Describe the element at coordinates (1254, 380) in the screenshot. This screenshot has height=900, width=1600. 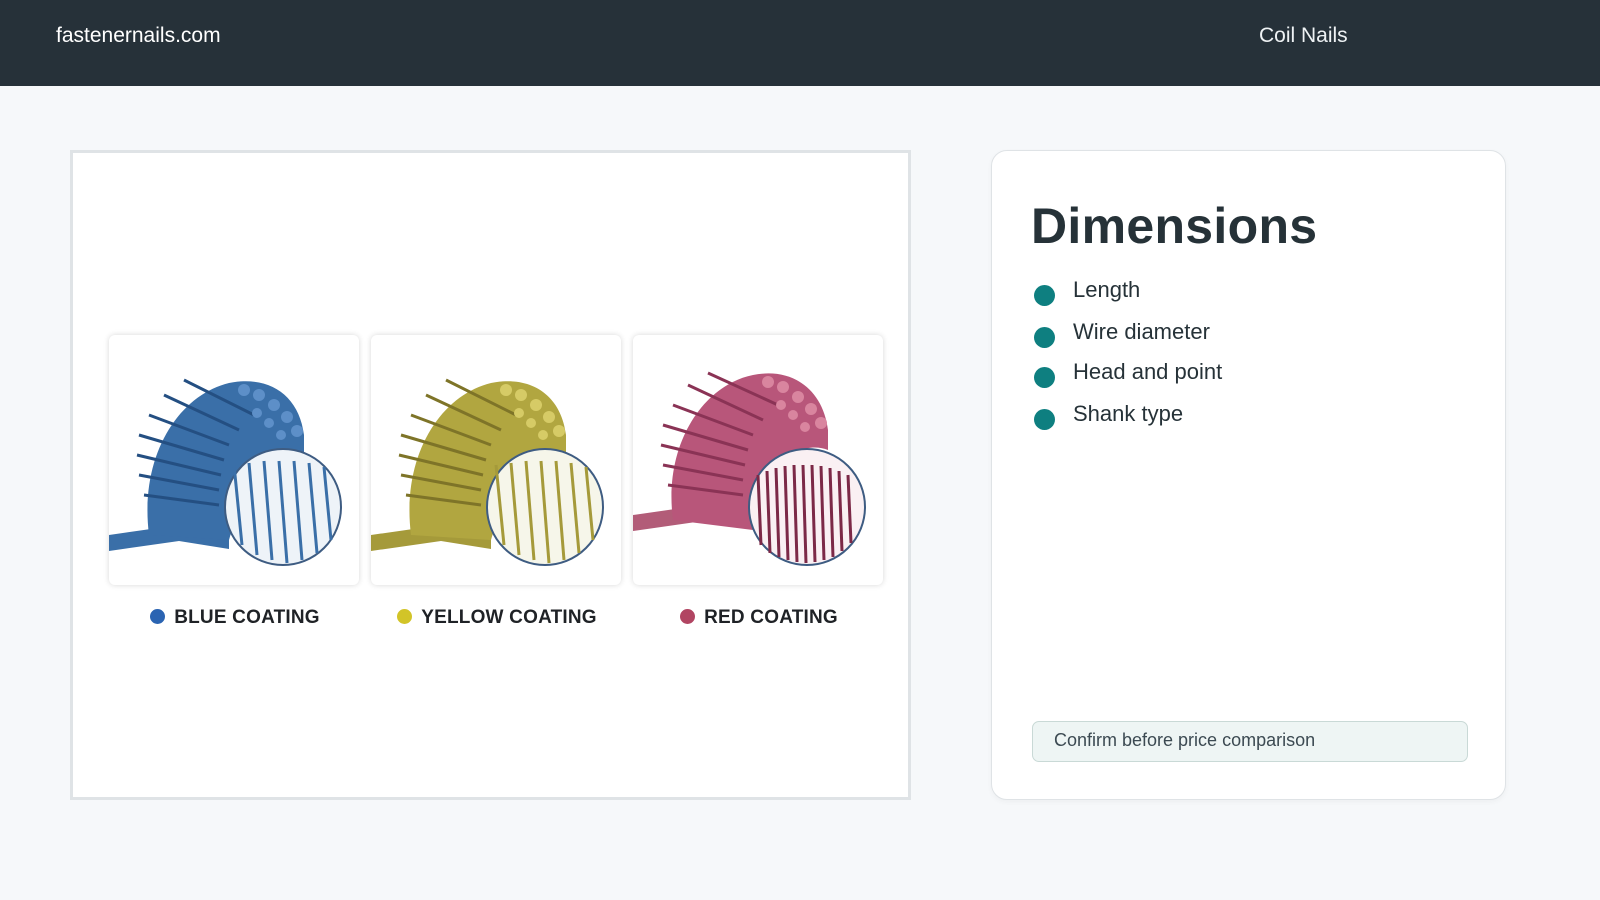
I see `list-item: Head and point` at that location.